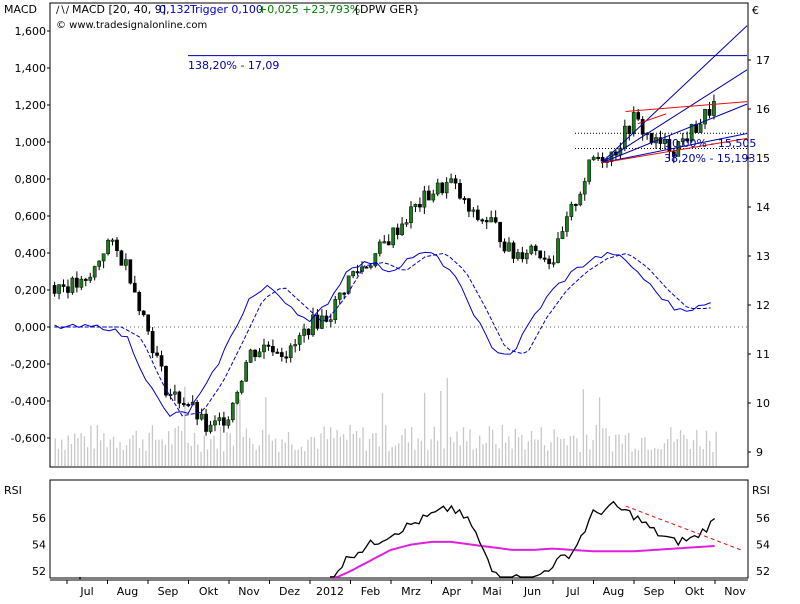 This screenshot has width=800, height=604. Describe the element at coordinates (31, 179) in the screenshot. I see `left-tick-label: 0,800` at that location.